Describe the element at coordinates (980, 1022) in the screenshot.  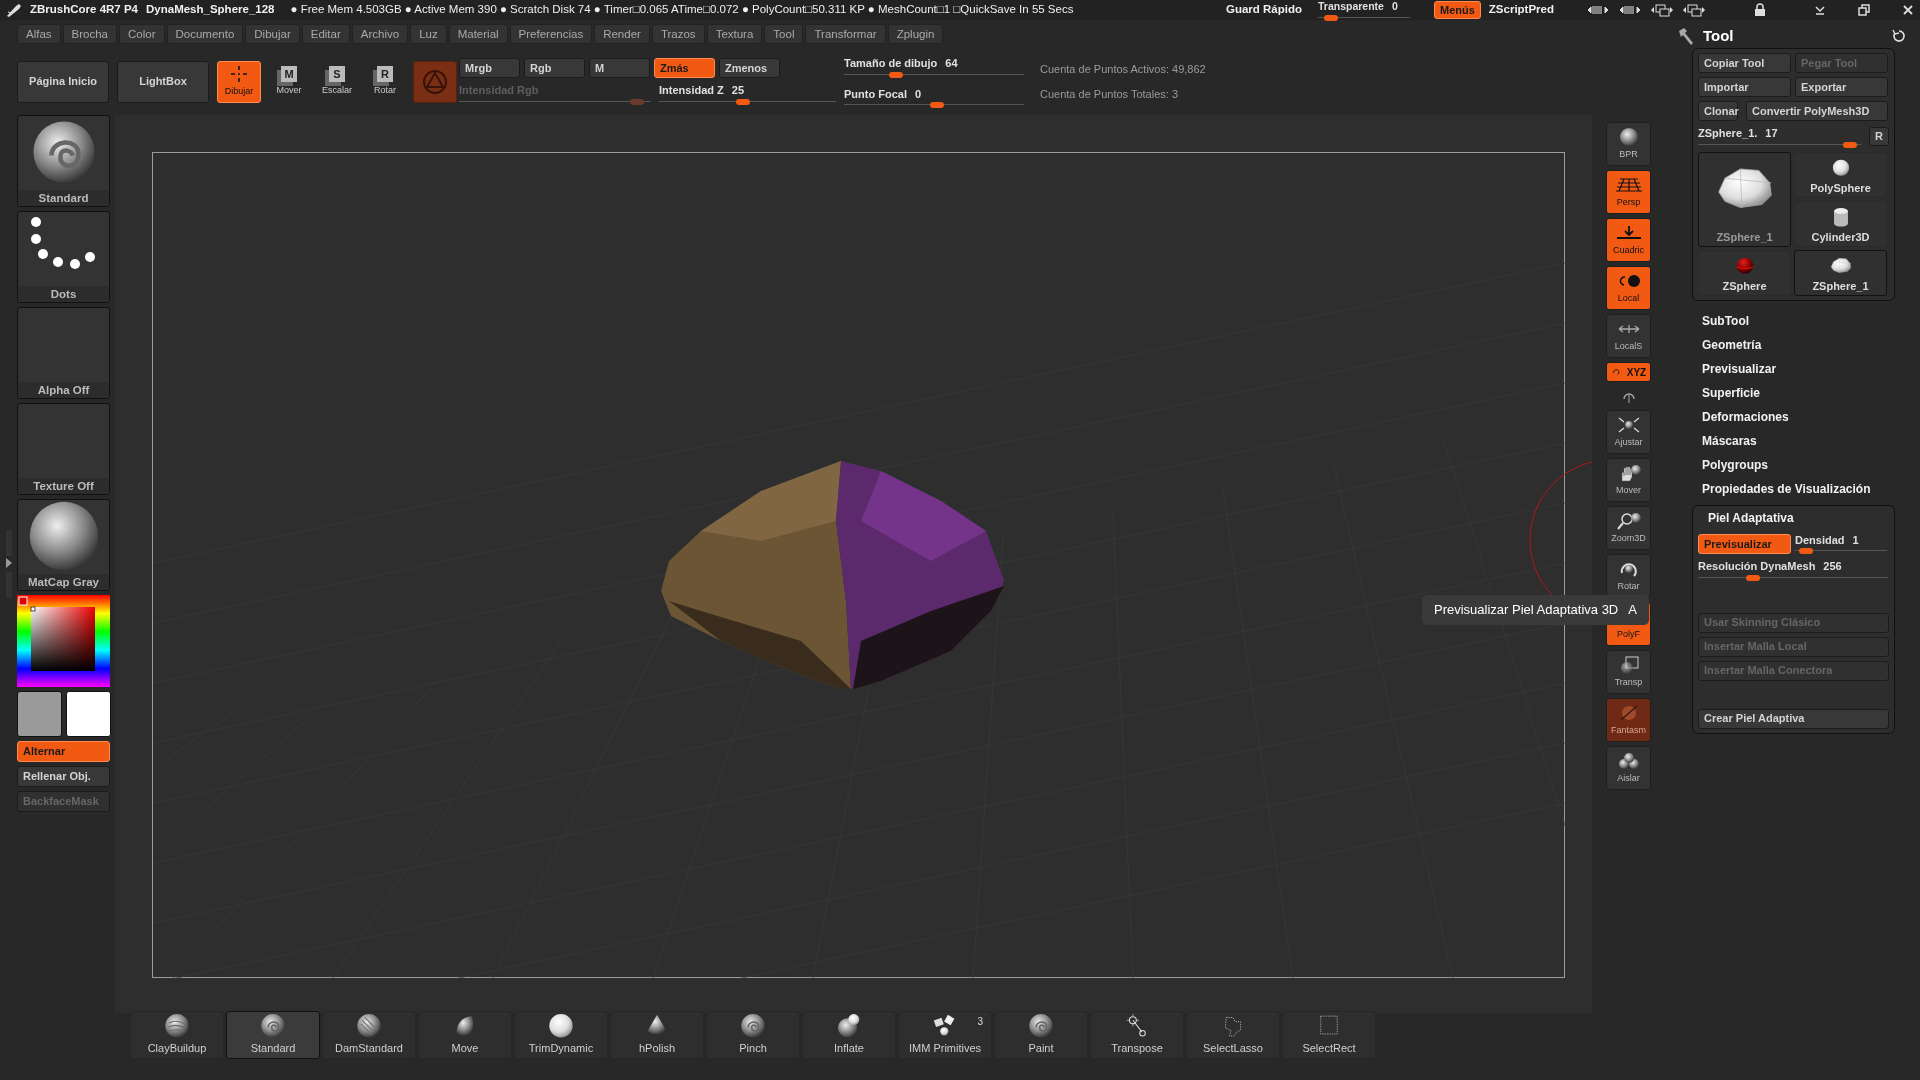
I see `count-text: 3` at that location.